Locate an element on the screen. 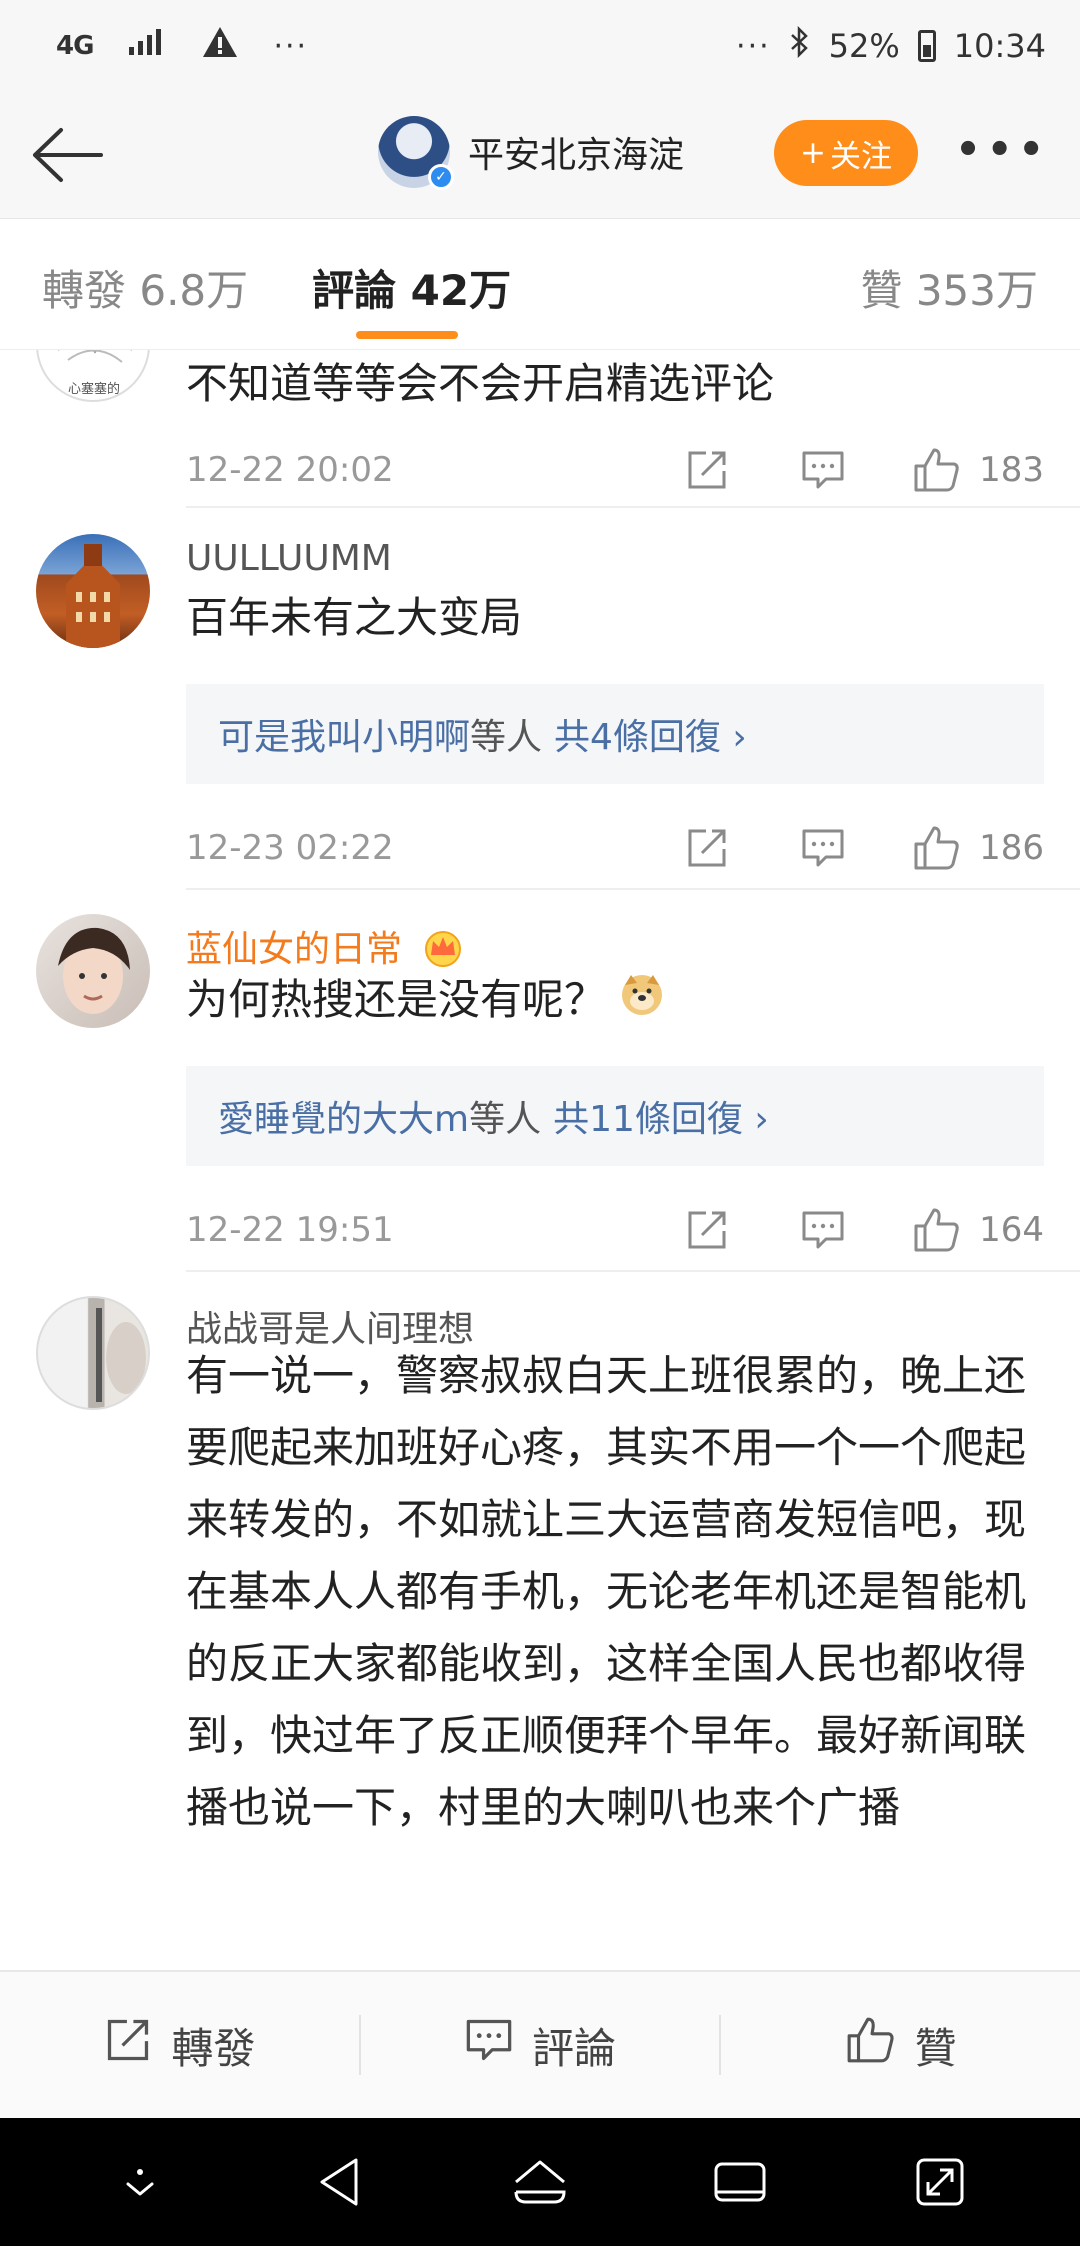 This screenshot has height=2246, width=1080. home-icon is located at coordinates (540, 2182).